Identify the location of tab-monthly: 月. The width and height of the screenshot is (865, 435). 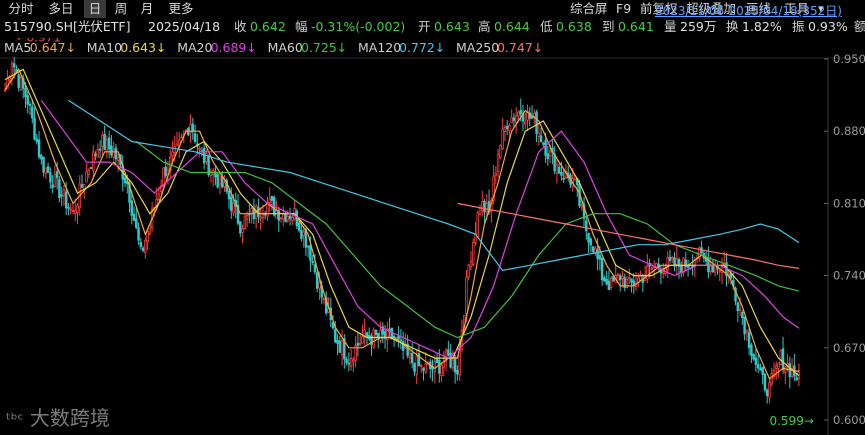
(147, 9).